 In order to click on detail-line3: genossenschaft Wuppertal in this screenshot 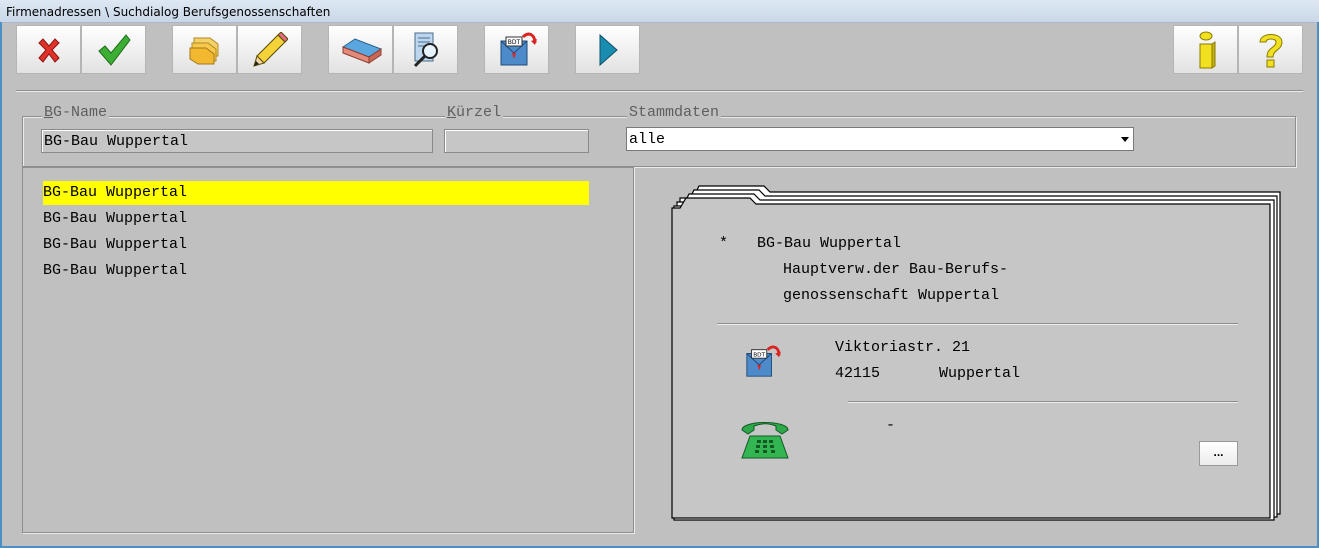, I will do `click(891, 295)`.